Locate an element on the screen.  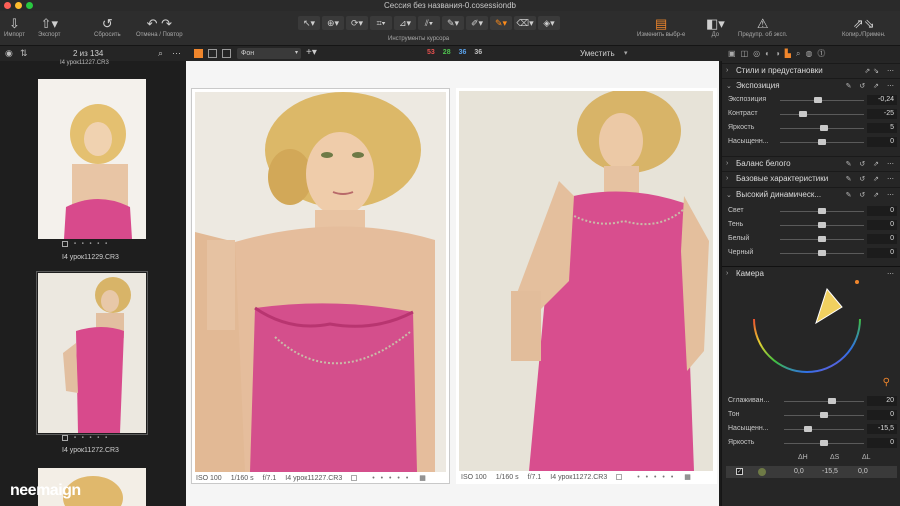
basic-section-header: › Базовые характеристики ✎ ↺ ⇗ ⋯ is located at coordinates (811, 178).